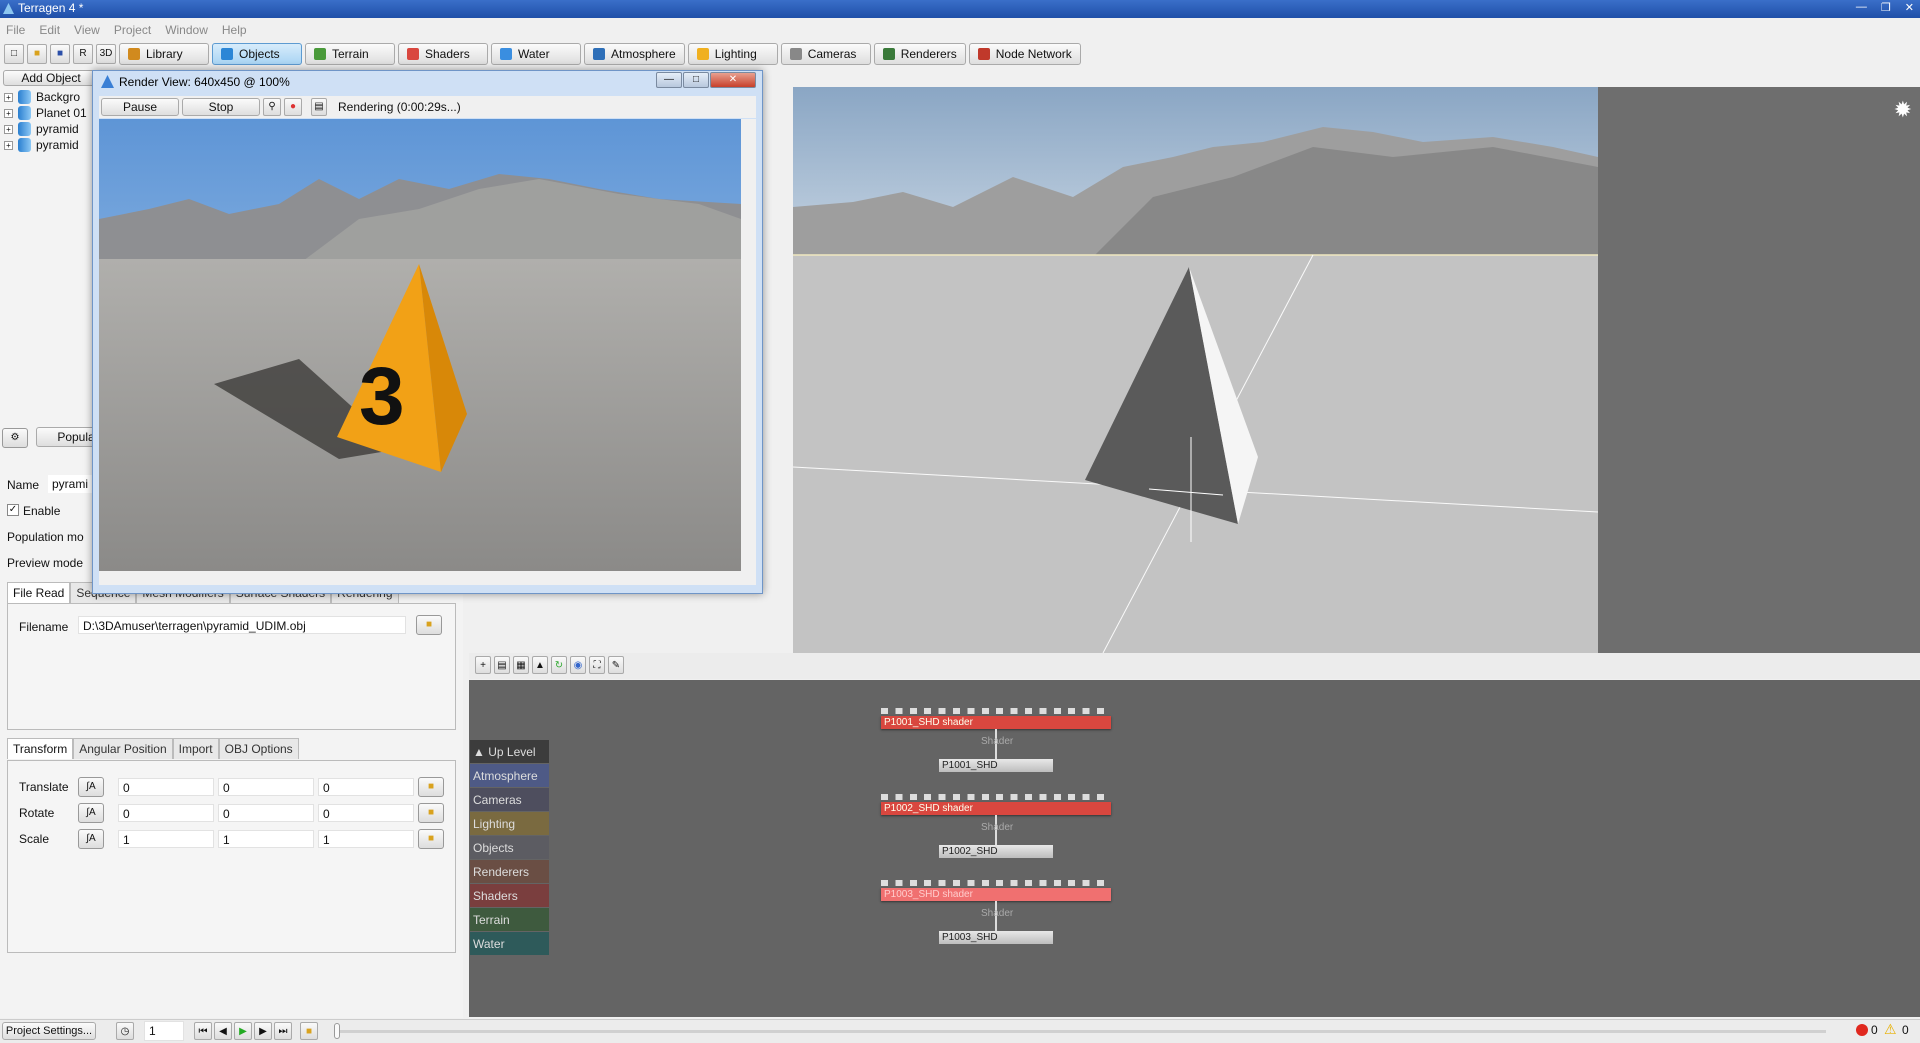 The height and width of the screenshot is (1043, 1920). I want to click on zoom-icon: ⚲, so click(272, 107).